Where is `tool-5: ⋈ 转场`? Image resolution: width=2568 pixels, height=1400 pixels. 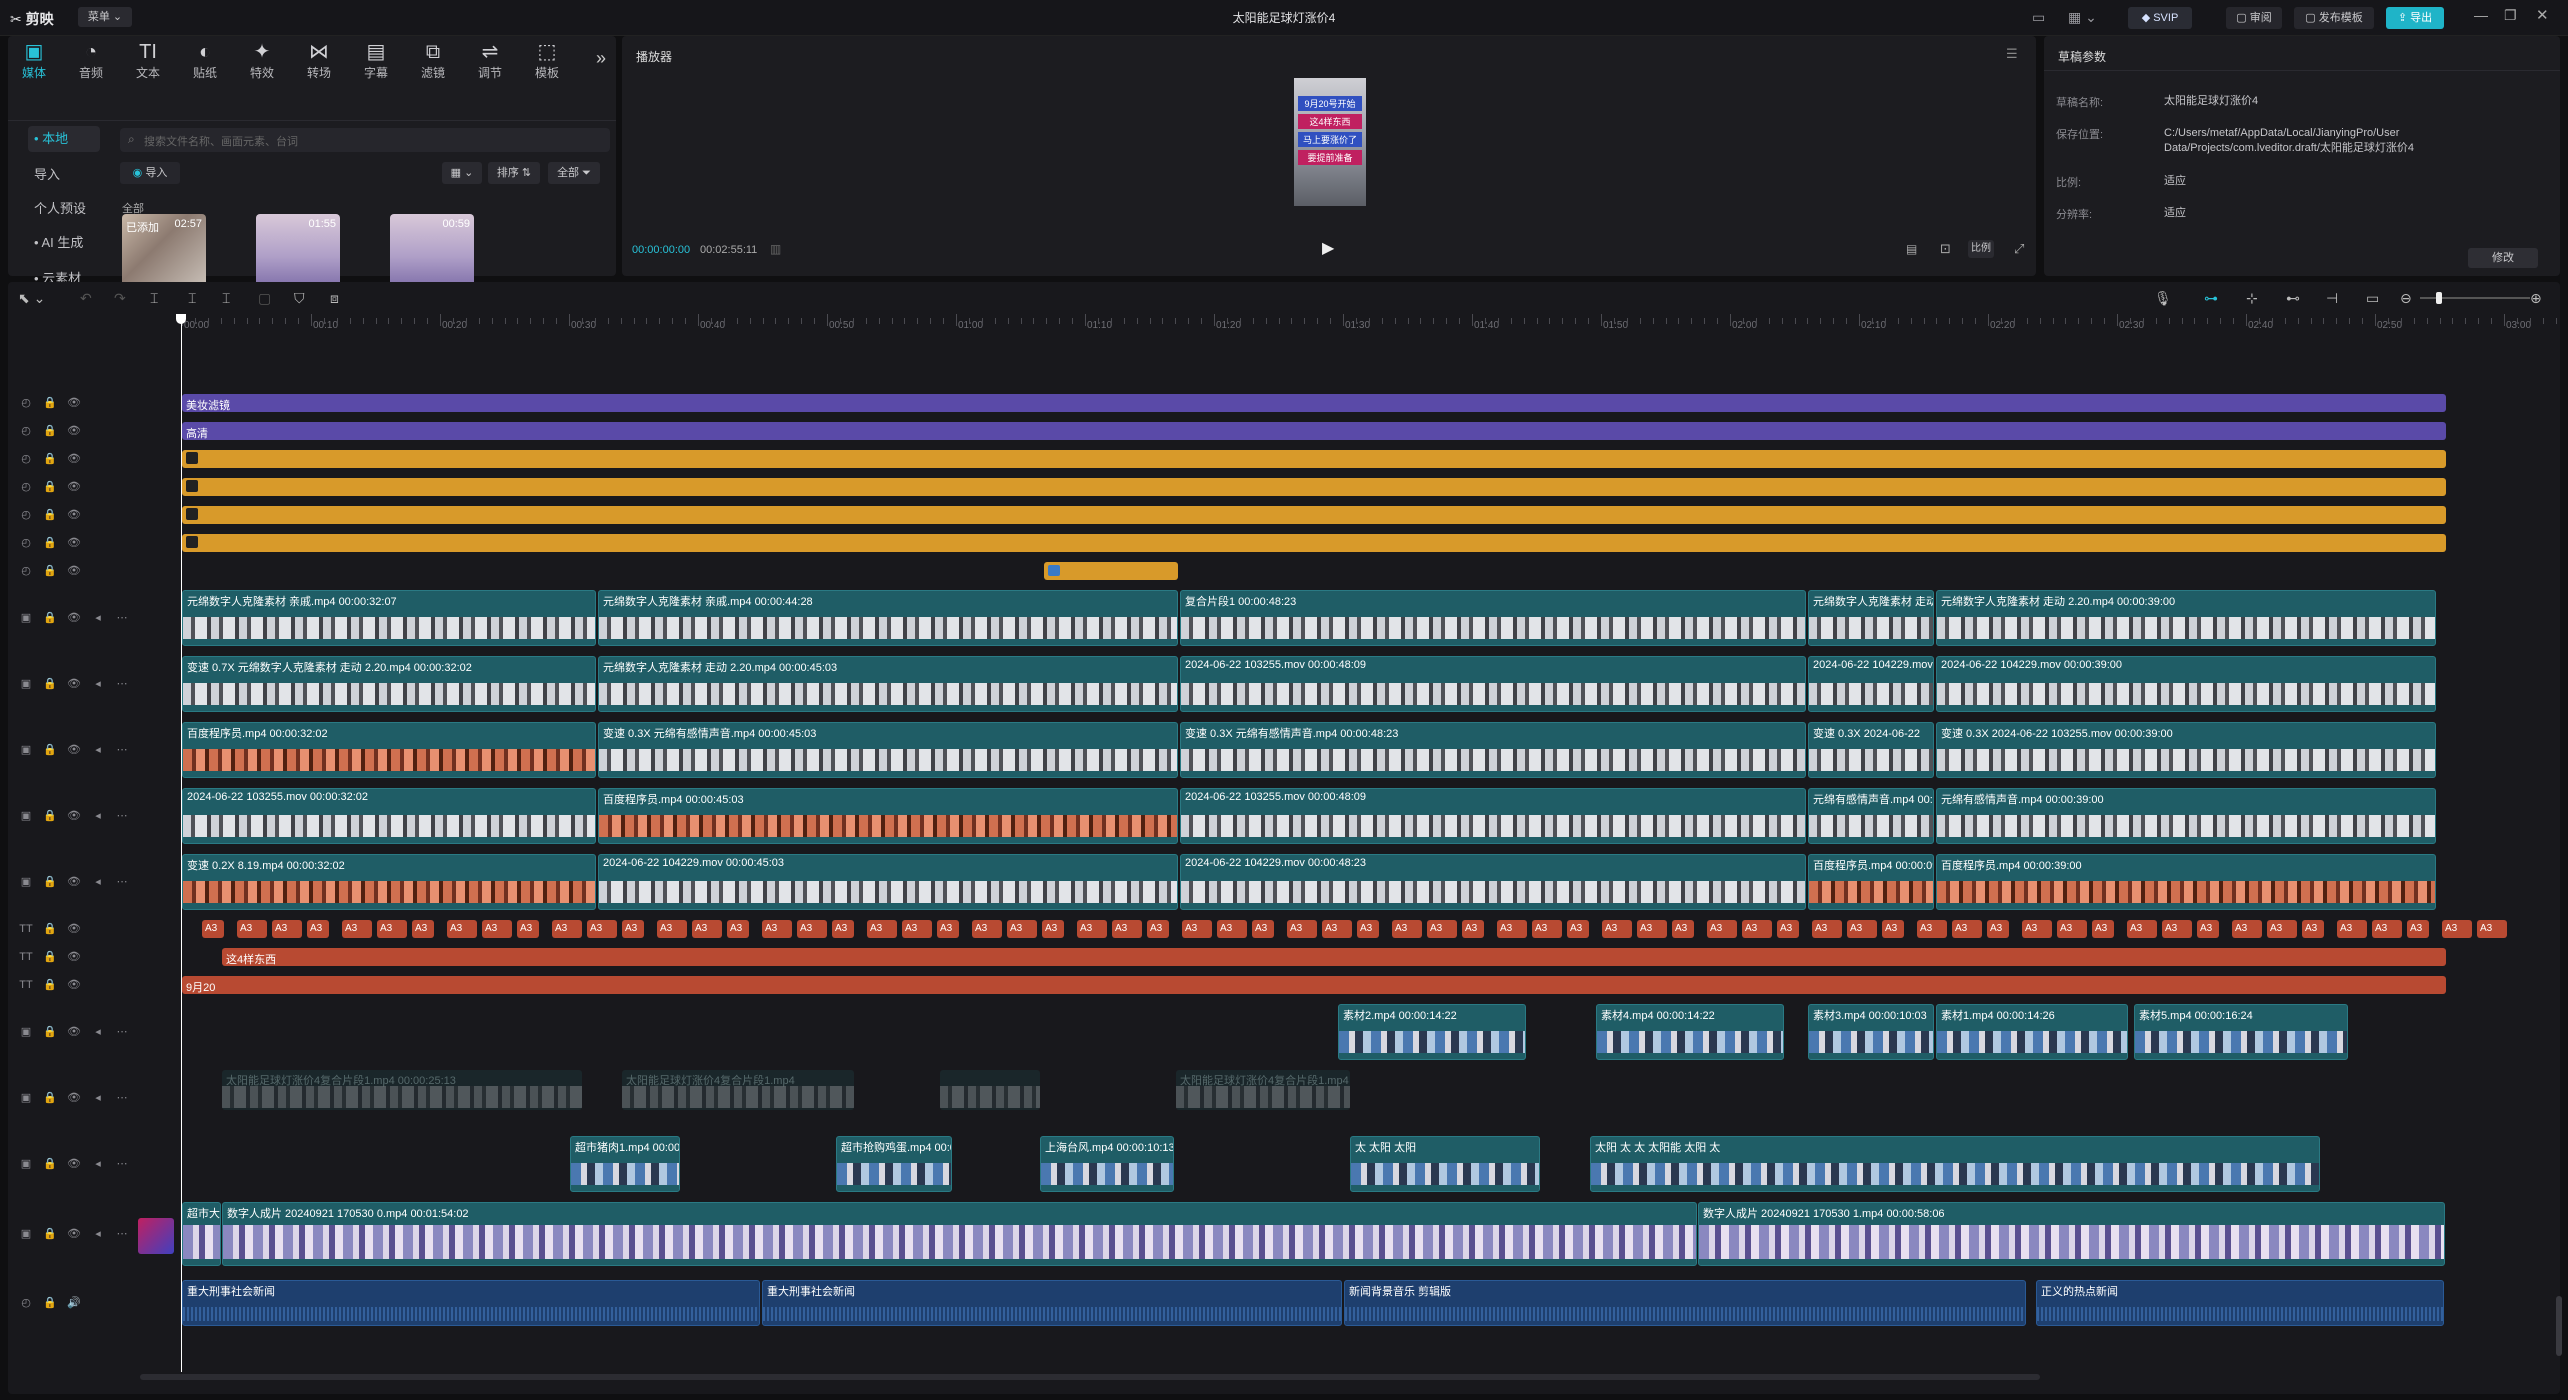
tool-5: ⋈ 转场 is located at coordinates (319, 60).